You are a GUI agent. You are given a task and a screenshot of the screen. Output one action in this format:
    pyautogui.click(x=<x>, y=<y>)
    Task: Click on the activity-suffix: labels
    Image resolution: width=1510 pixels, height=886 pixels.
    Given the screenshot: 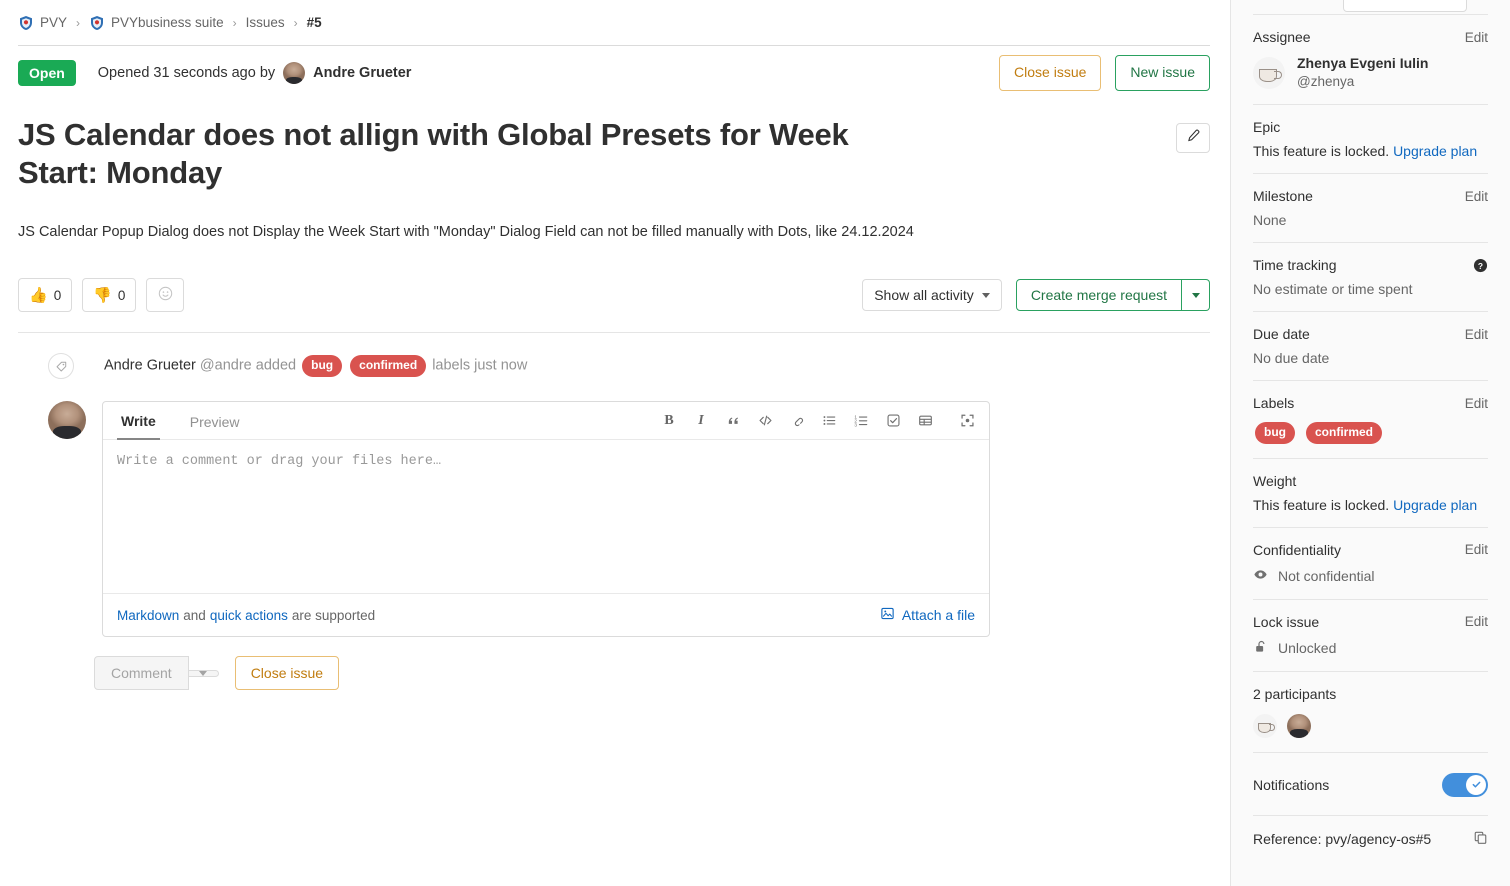 What is the action you would take?
    pyautogui.click(x=451, y=365)
    